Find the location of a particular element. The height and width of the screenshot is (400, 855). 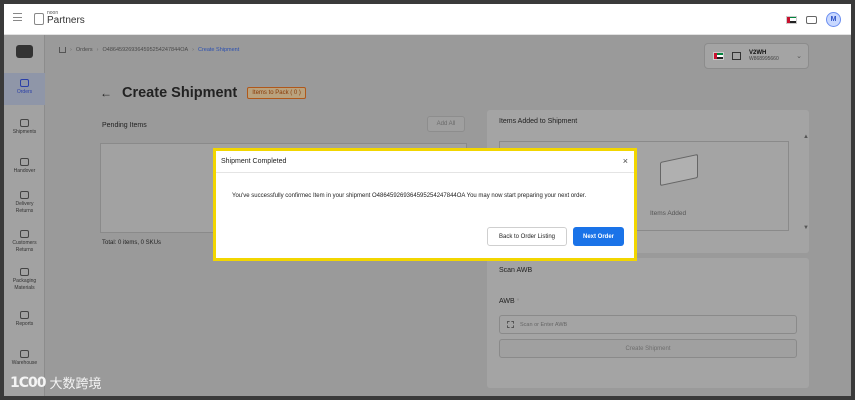

warehouse-icon is located at coordinates (24, 354).